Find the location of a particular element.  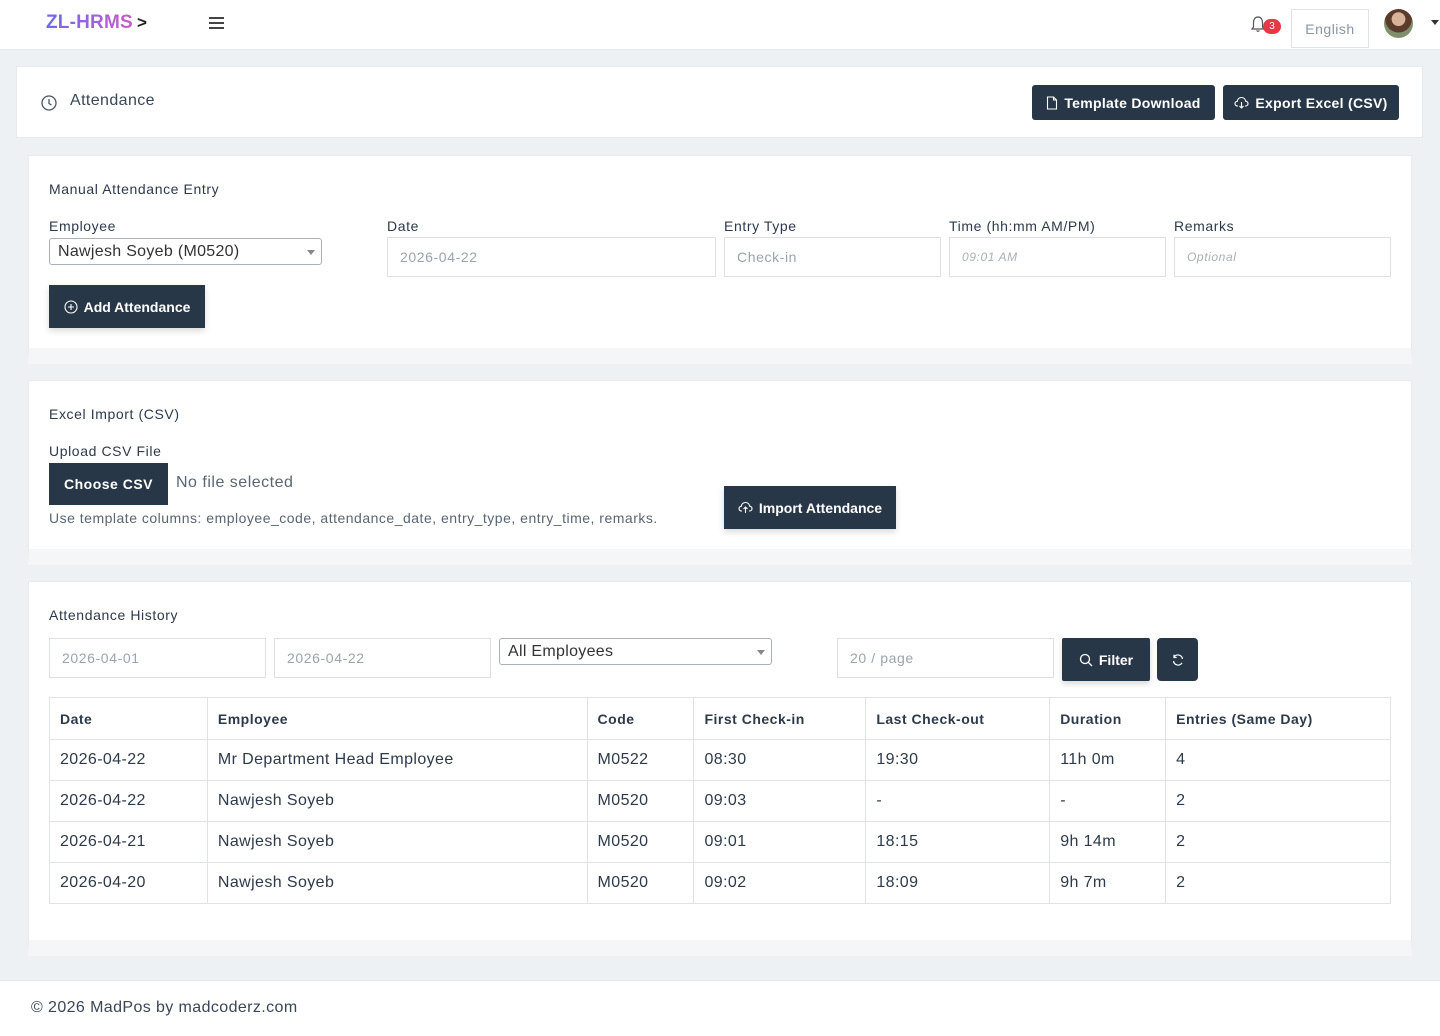

employee-select: Nawjesh Soyeb (M0520) is located at coordinates (185, 251).